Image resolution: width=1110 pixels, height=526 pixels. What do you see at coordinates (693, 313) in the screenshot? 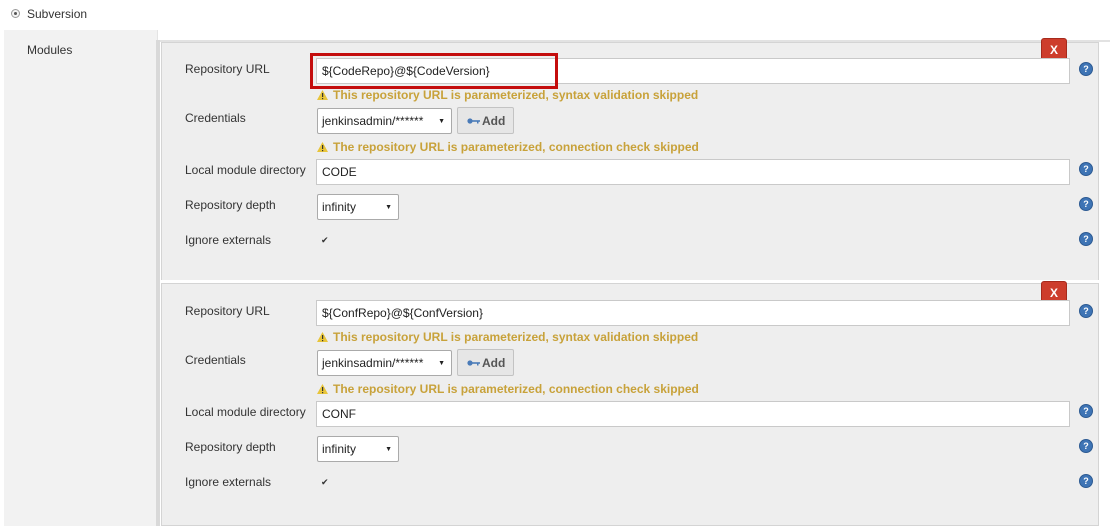
I see `repository-url-input: ${ConfRepo}@${ConfVersion}` at bounding box center [693, 313].